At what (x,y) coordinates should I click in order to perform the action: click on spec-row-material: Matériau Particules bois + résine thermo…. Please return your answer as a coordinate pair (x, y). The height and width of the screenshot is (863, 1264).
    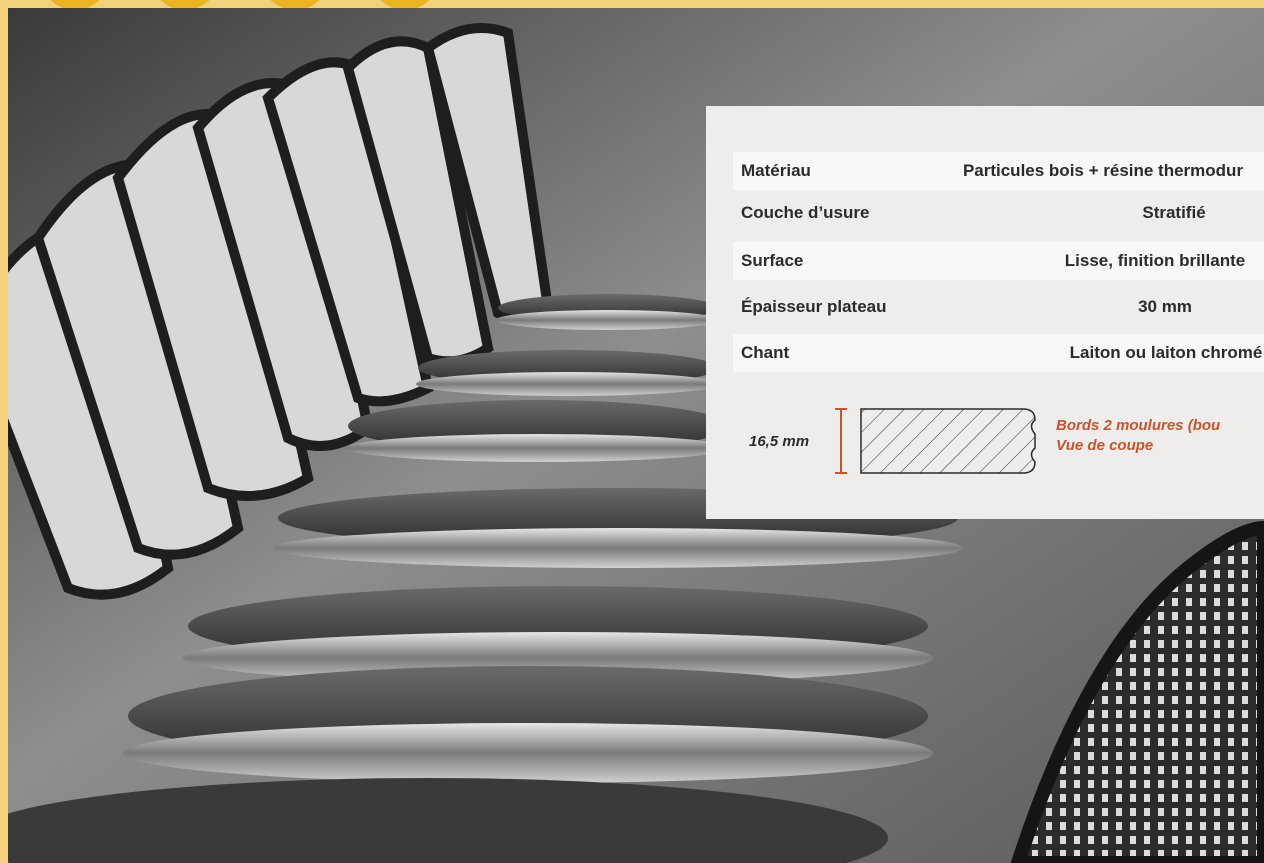
    Looking at the image, I should click on (998, 171).